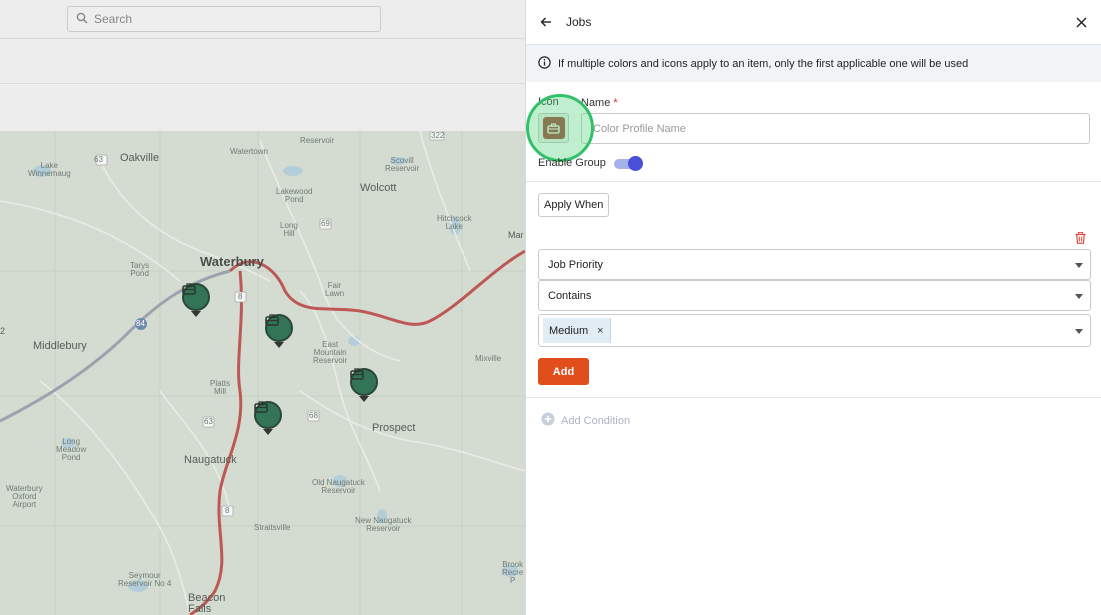  Describe the element at coordinates (438, 135) in the screenshot. I see `map-route-label: 322` at that location.